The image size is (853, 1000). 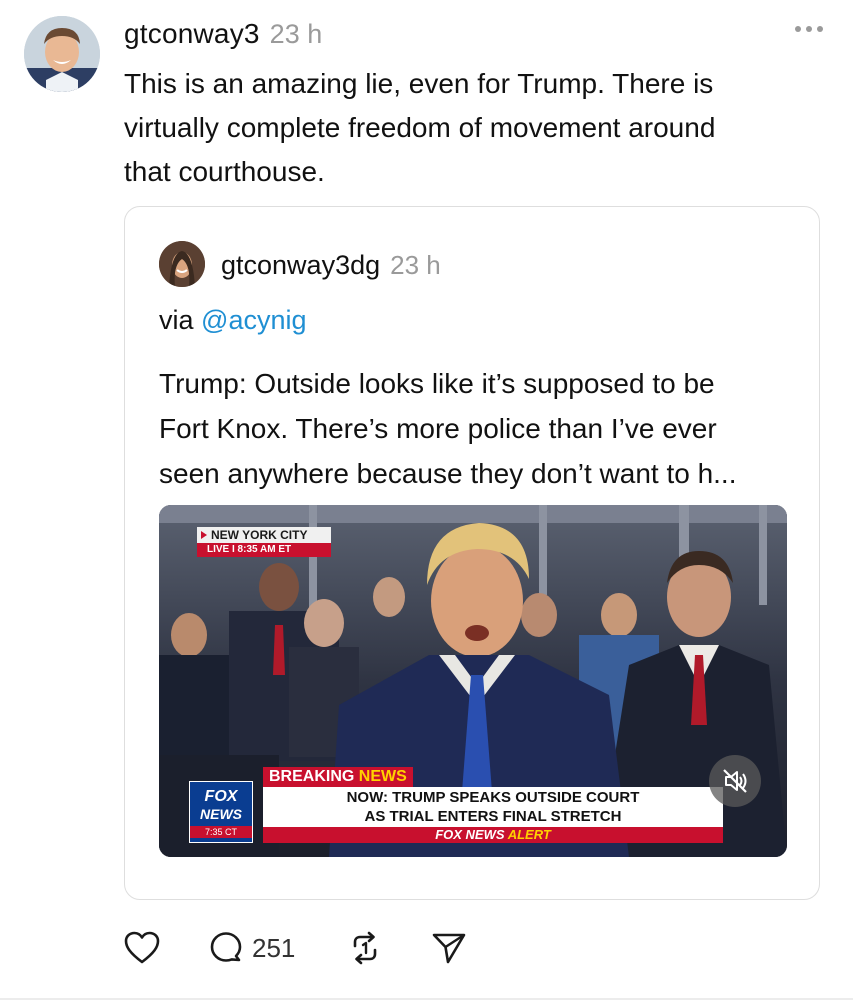 I want to click on headline-line1: NOW: TRUMP SPEAKS OUTSIDE COURT, so click(x=493, y=797).